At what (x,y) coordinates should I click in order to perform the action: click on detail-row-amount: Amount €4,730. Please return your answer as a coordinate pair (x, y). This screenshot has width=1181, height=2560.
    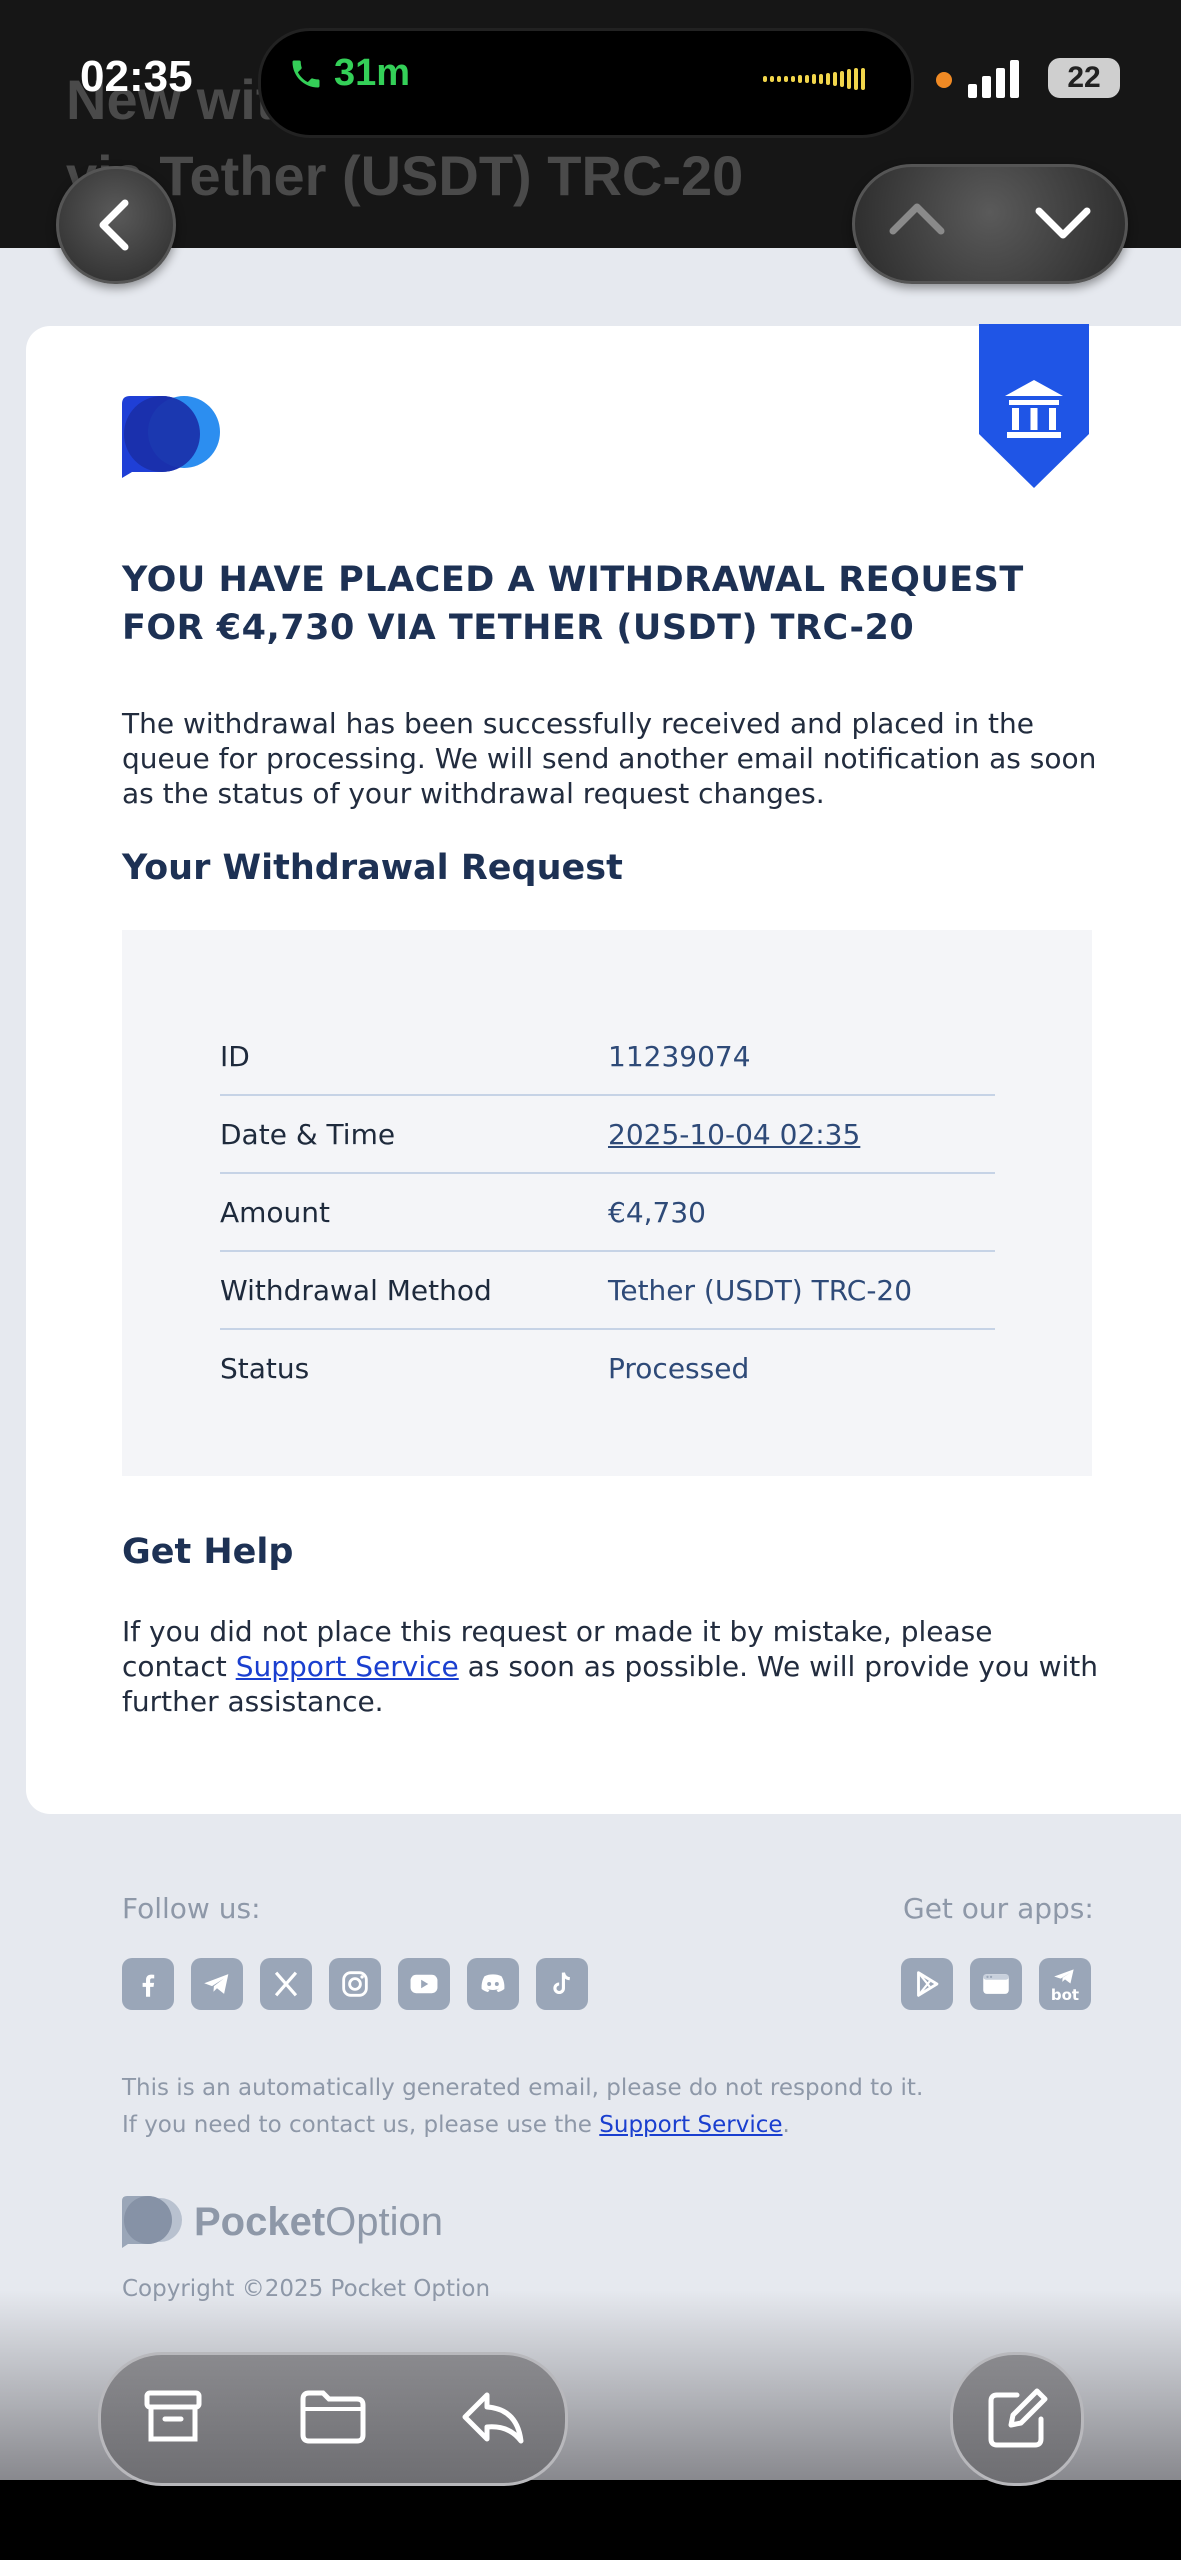
    Looking at the image, I should click on (607, 1213).